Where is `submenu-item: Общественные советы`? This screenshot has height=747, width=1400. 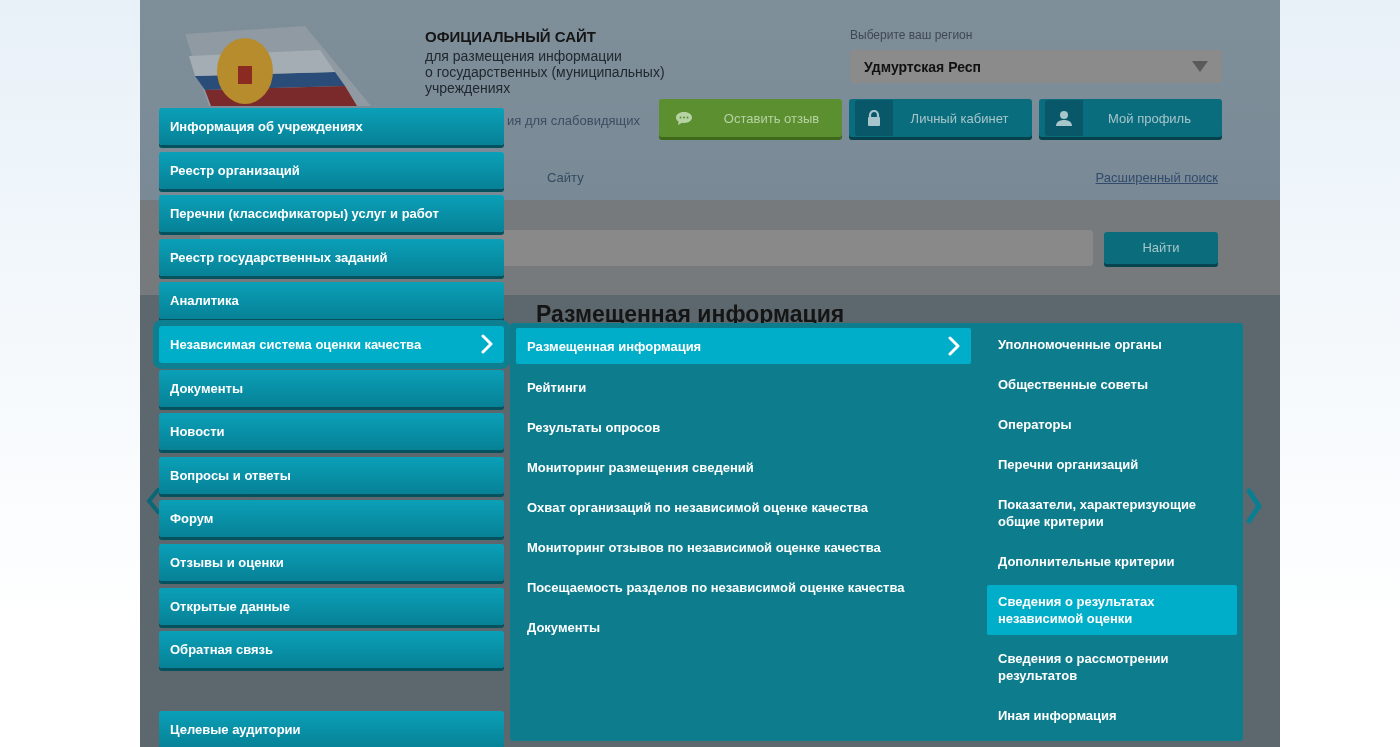 submenu-item: Общественные советы is located at coordinates (1112, 384).